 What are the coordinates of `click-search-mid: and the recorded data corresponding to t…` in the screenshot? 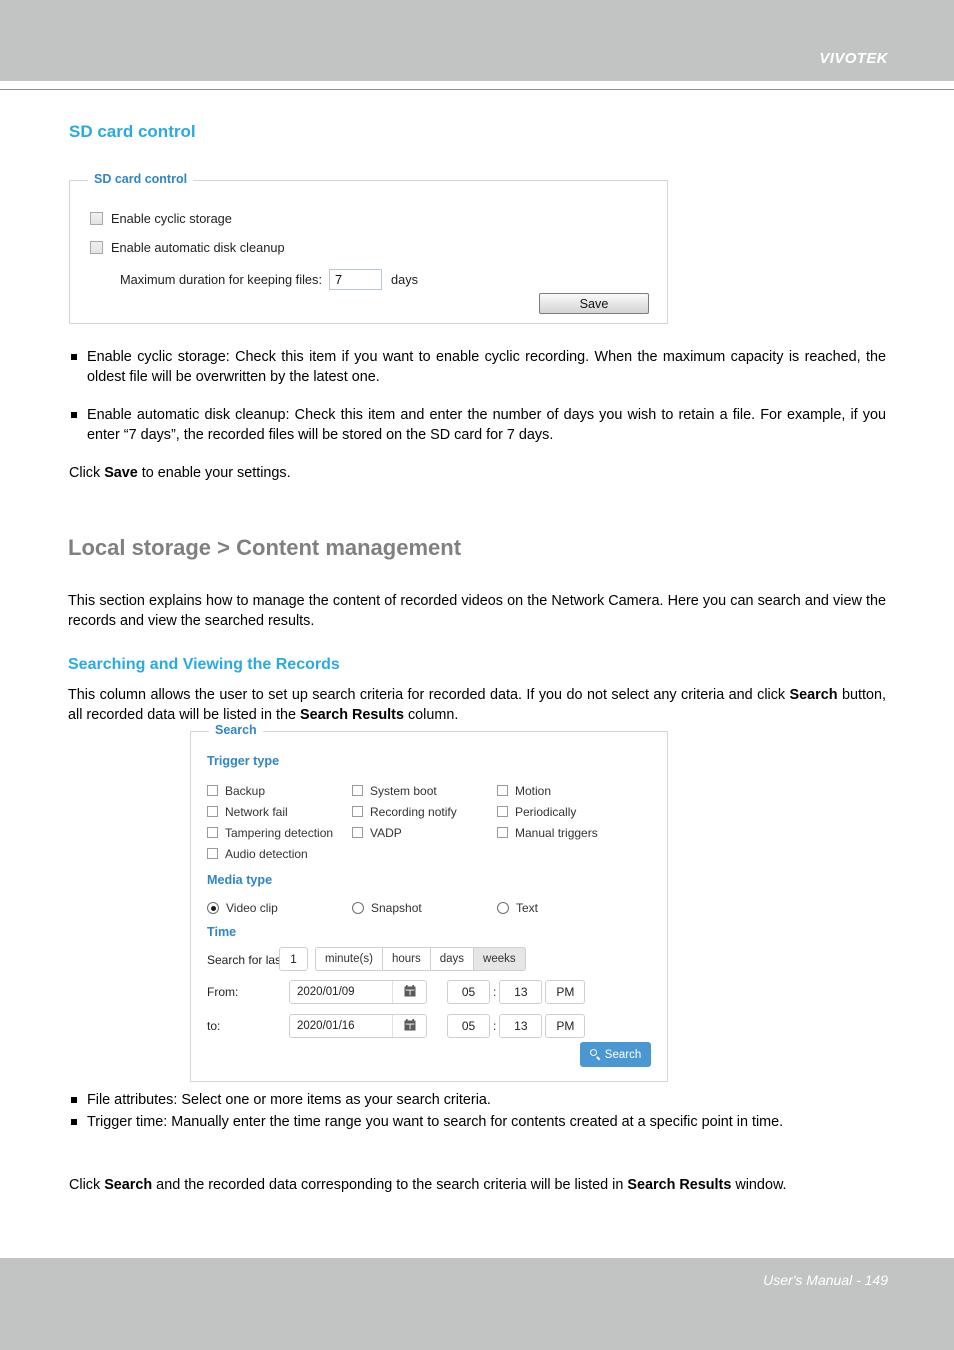 It's located at (390, 1185).